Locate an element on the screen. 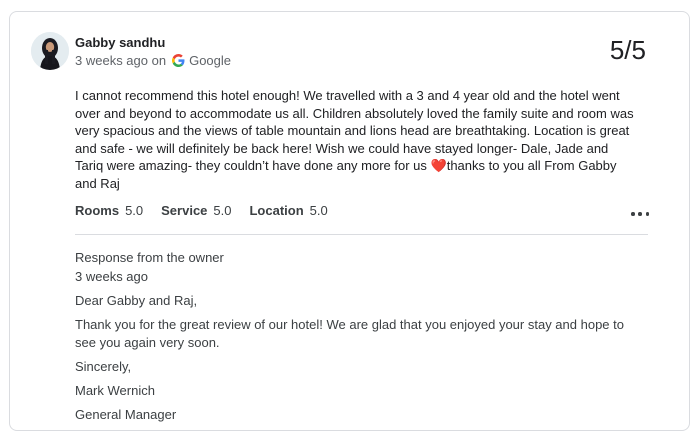 The height and width of the screenshot is (439, 700). more-options-button is located at coordinates (640, 214).